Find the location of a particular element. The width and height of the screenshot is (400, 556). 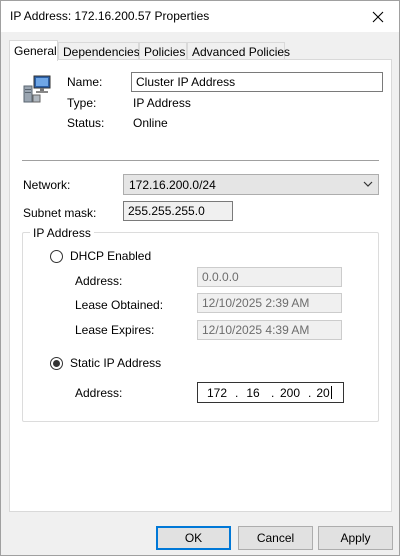

chevron-down-icon is located at coordinates (368, 184).